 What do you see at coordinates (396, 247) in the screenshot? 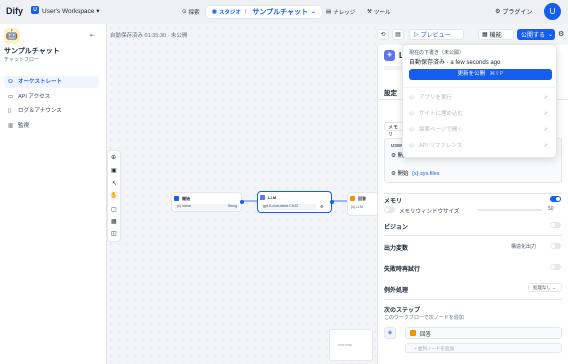
I see `output-vars-label: 出力変数` at bounding box center [396, 247].